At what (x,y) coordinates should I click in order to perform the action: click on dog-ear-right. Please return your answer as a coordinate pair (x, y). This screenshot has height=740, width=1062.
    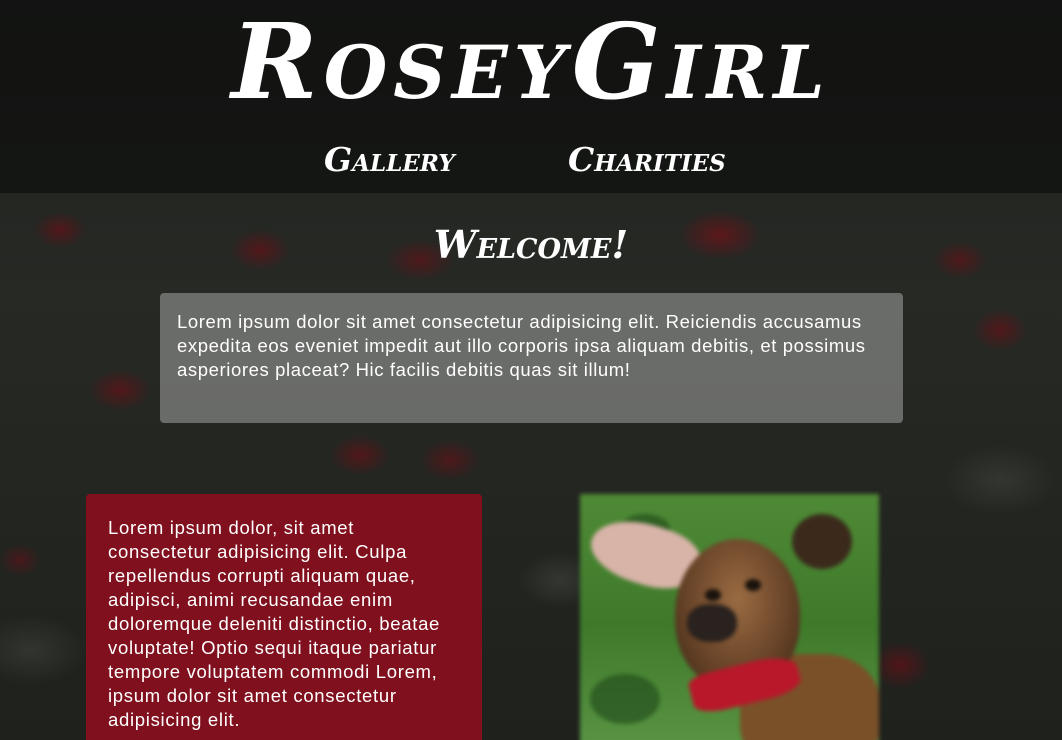
    Looking at the image, I should click on (822, 541).